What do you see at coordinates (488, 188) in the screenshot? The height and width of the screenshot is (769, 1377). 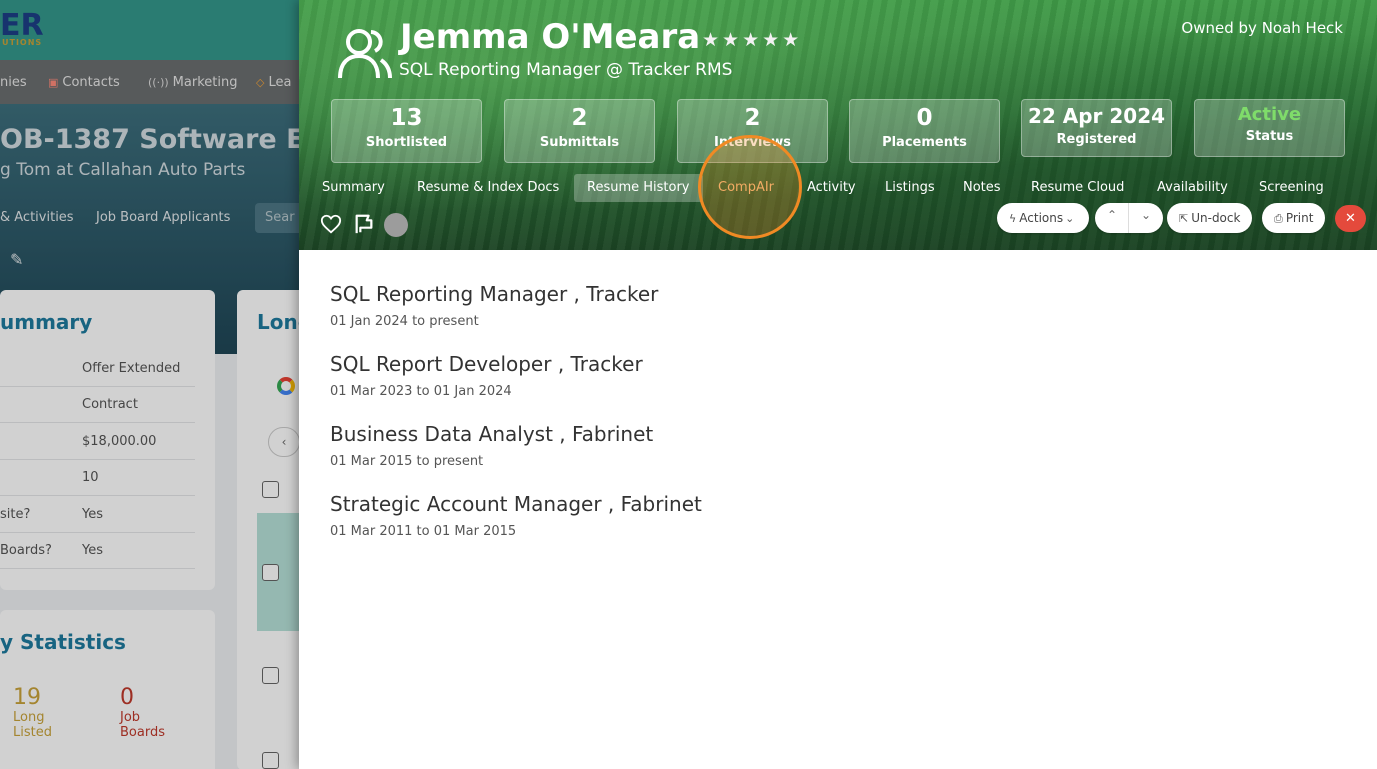 I see `tab-resume-index-docs: Resume & Index Docs` at bounding box center [488, 188].